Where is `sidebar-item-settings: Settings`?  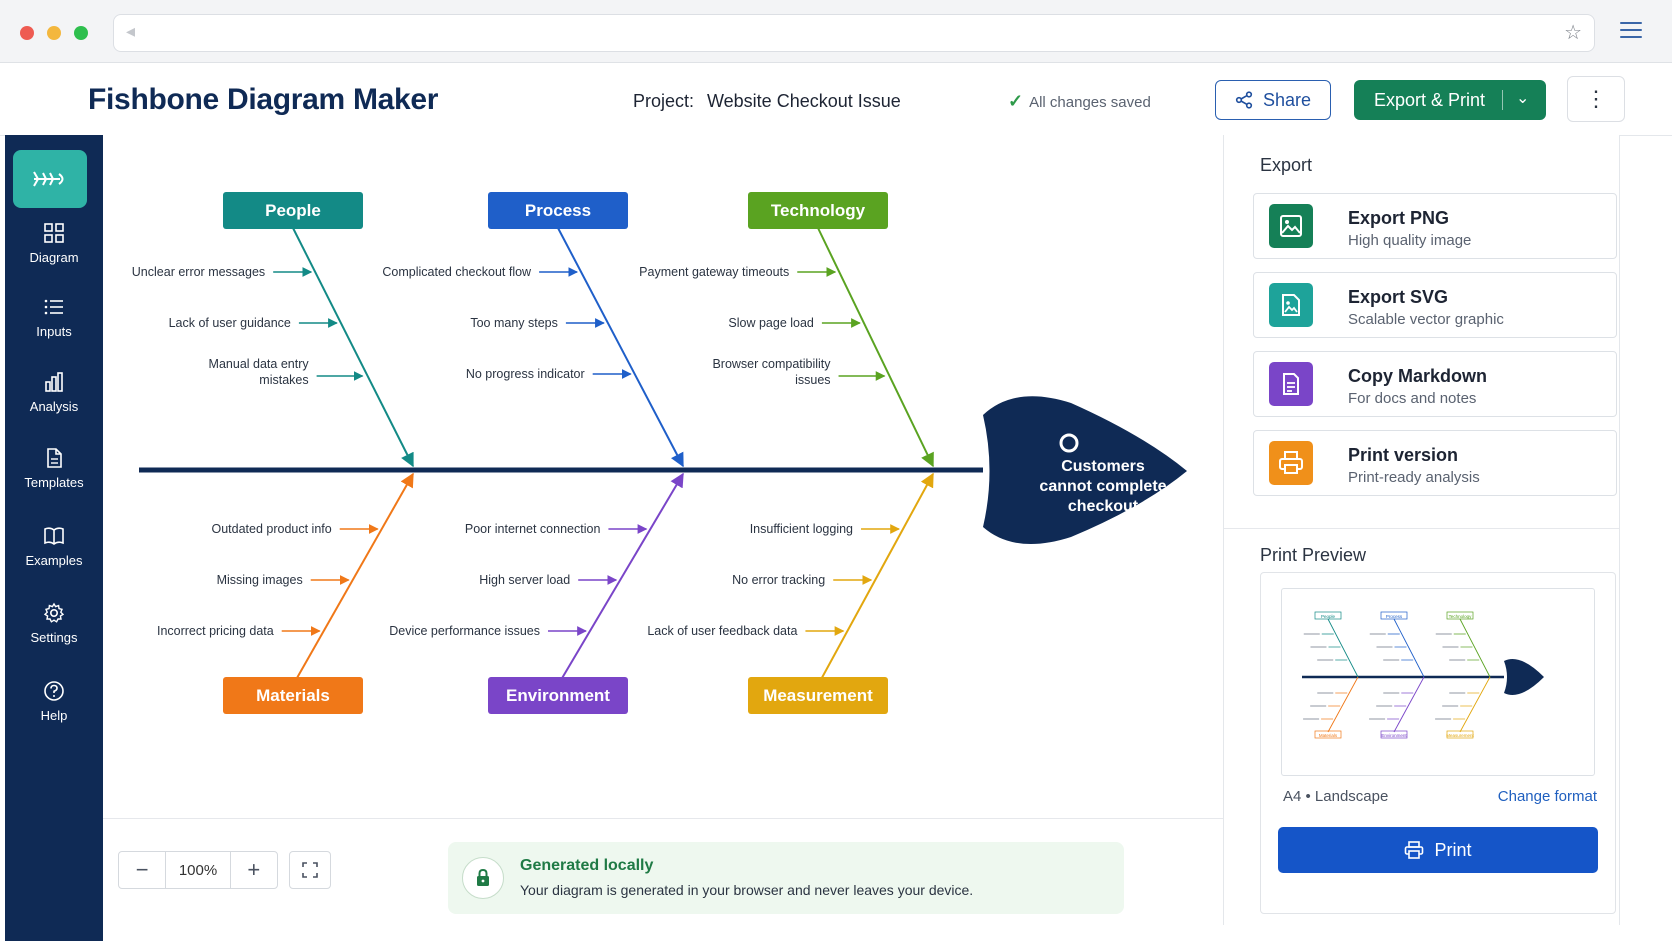
sidebar-item-settings: Settings is located at coordinates (54, 623).